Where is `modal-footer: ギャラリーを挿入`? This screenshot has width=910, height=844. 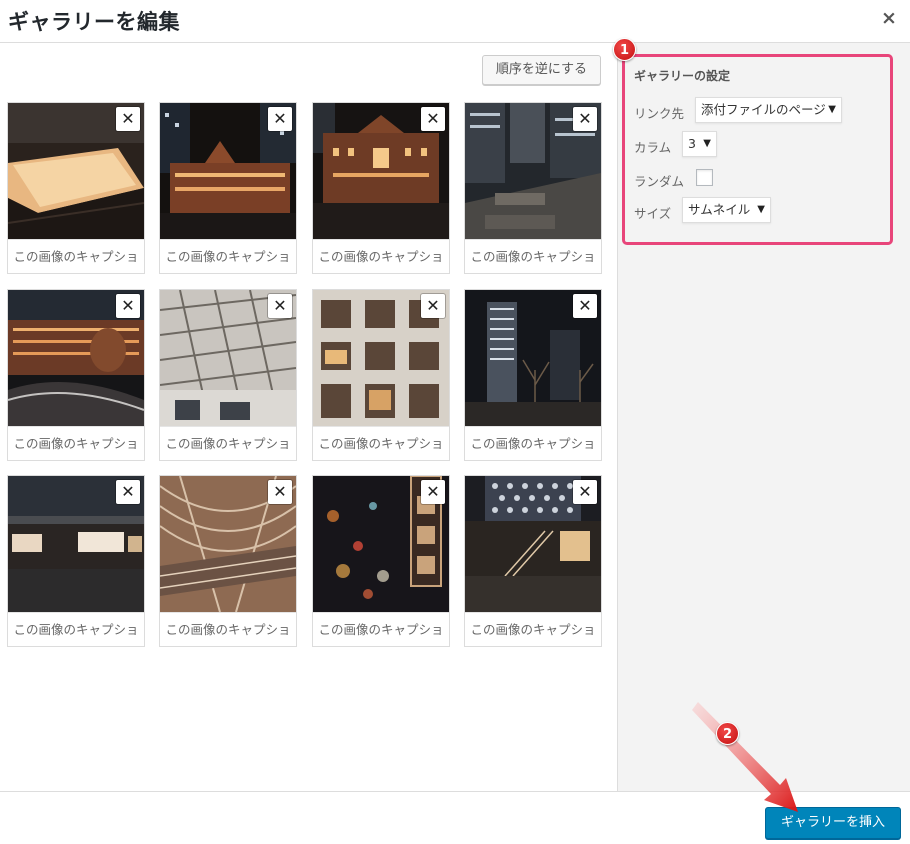
modal-footer: ギャラリーを挿入 is located at coordinates (455, 817).